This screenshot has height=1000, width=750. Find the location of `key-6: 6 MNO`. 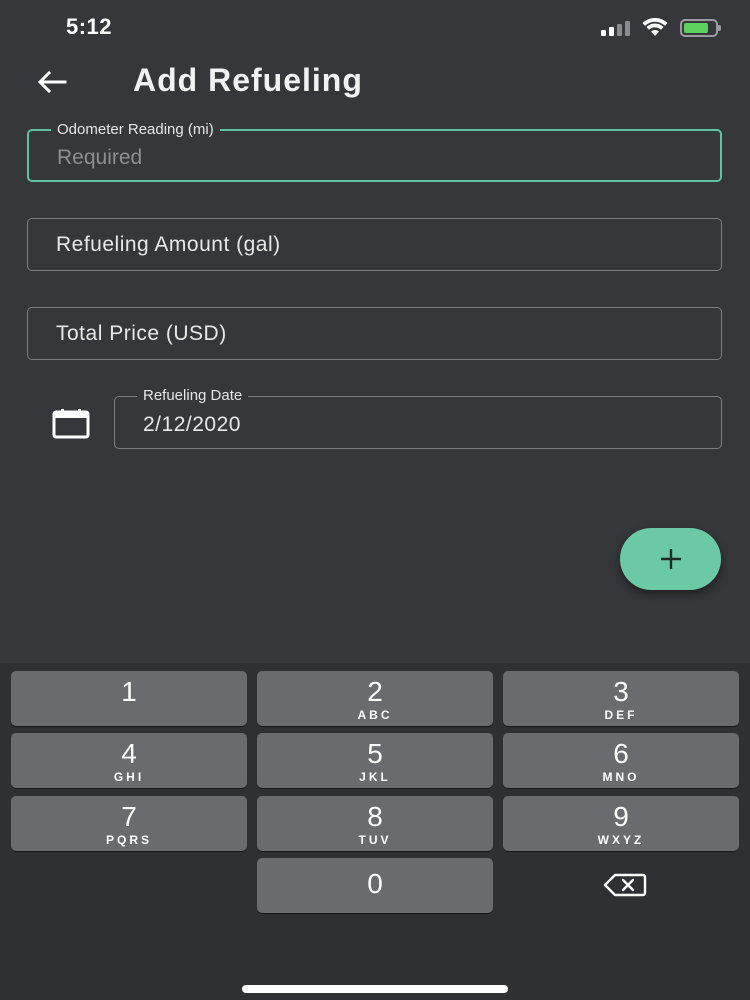

key-6: 6 MNO is located at coordinates (621, 760).